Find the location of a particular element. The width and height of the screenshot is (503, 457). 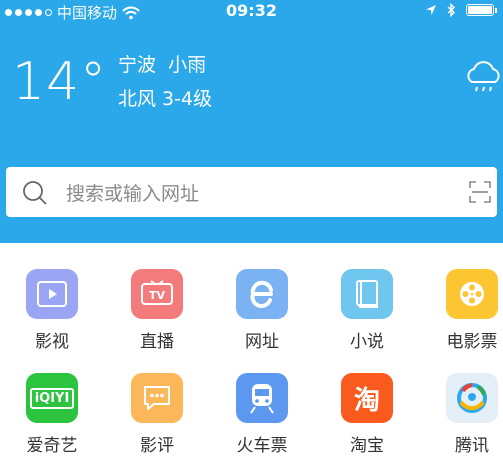

app-shortcut: TV 直播 is located at coordinates (157, 310).